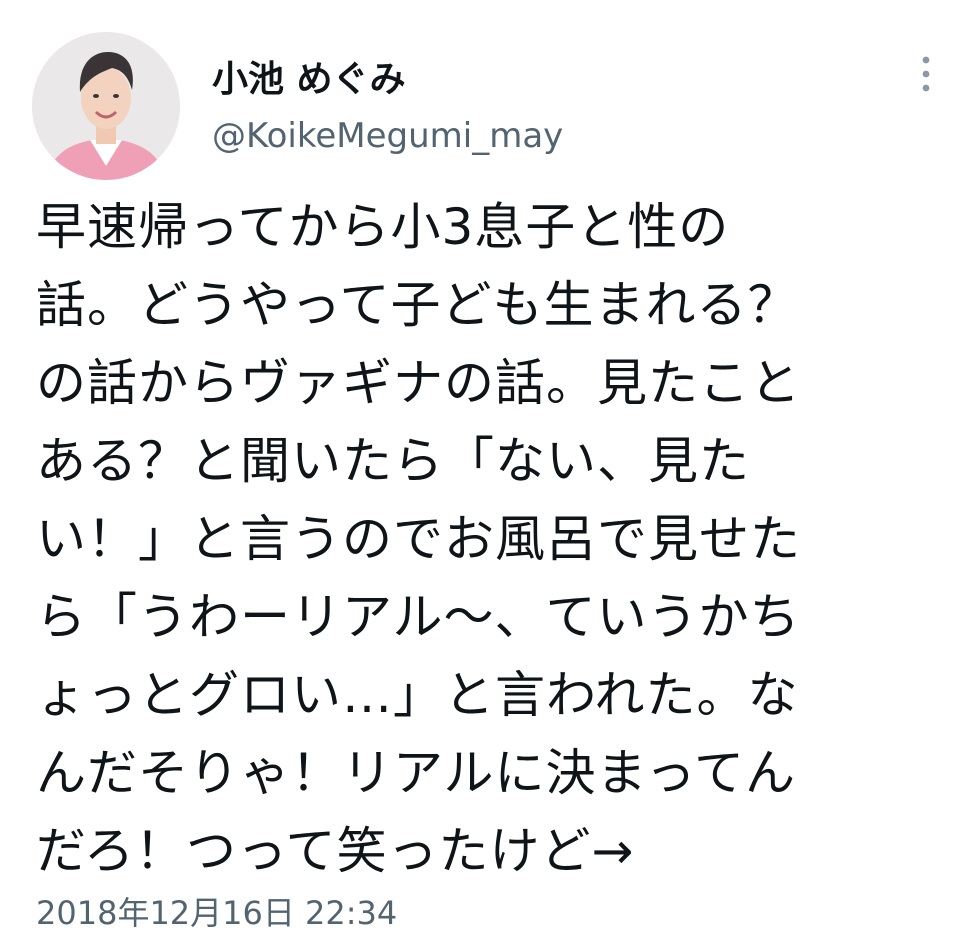 Image resolution: width=968 pixels, height=948 pixels. What do you see at coordinates (416, 773) in the screenshot?
I see `tweet-text-line: んだそりゃ！リアルに決まってん` at bounding box center [416, 773].